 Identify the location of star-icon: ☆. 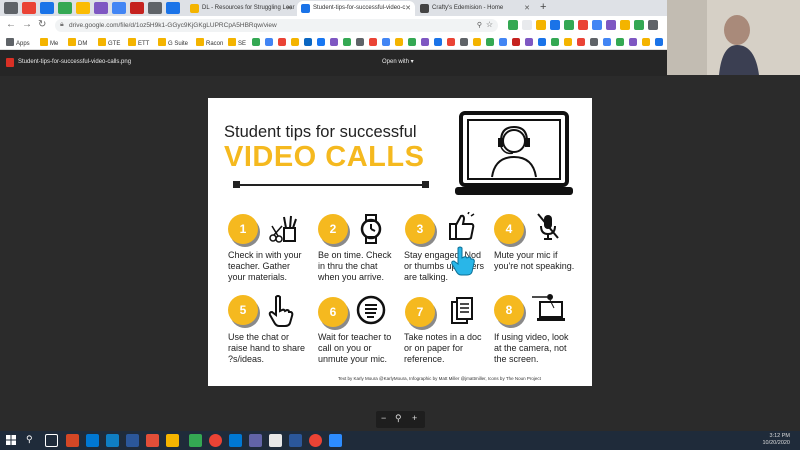
(489, 24).